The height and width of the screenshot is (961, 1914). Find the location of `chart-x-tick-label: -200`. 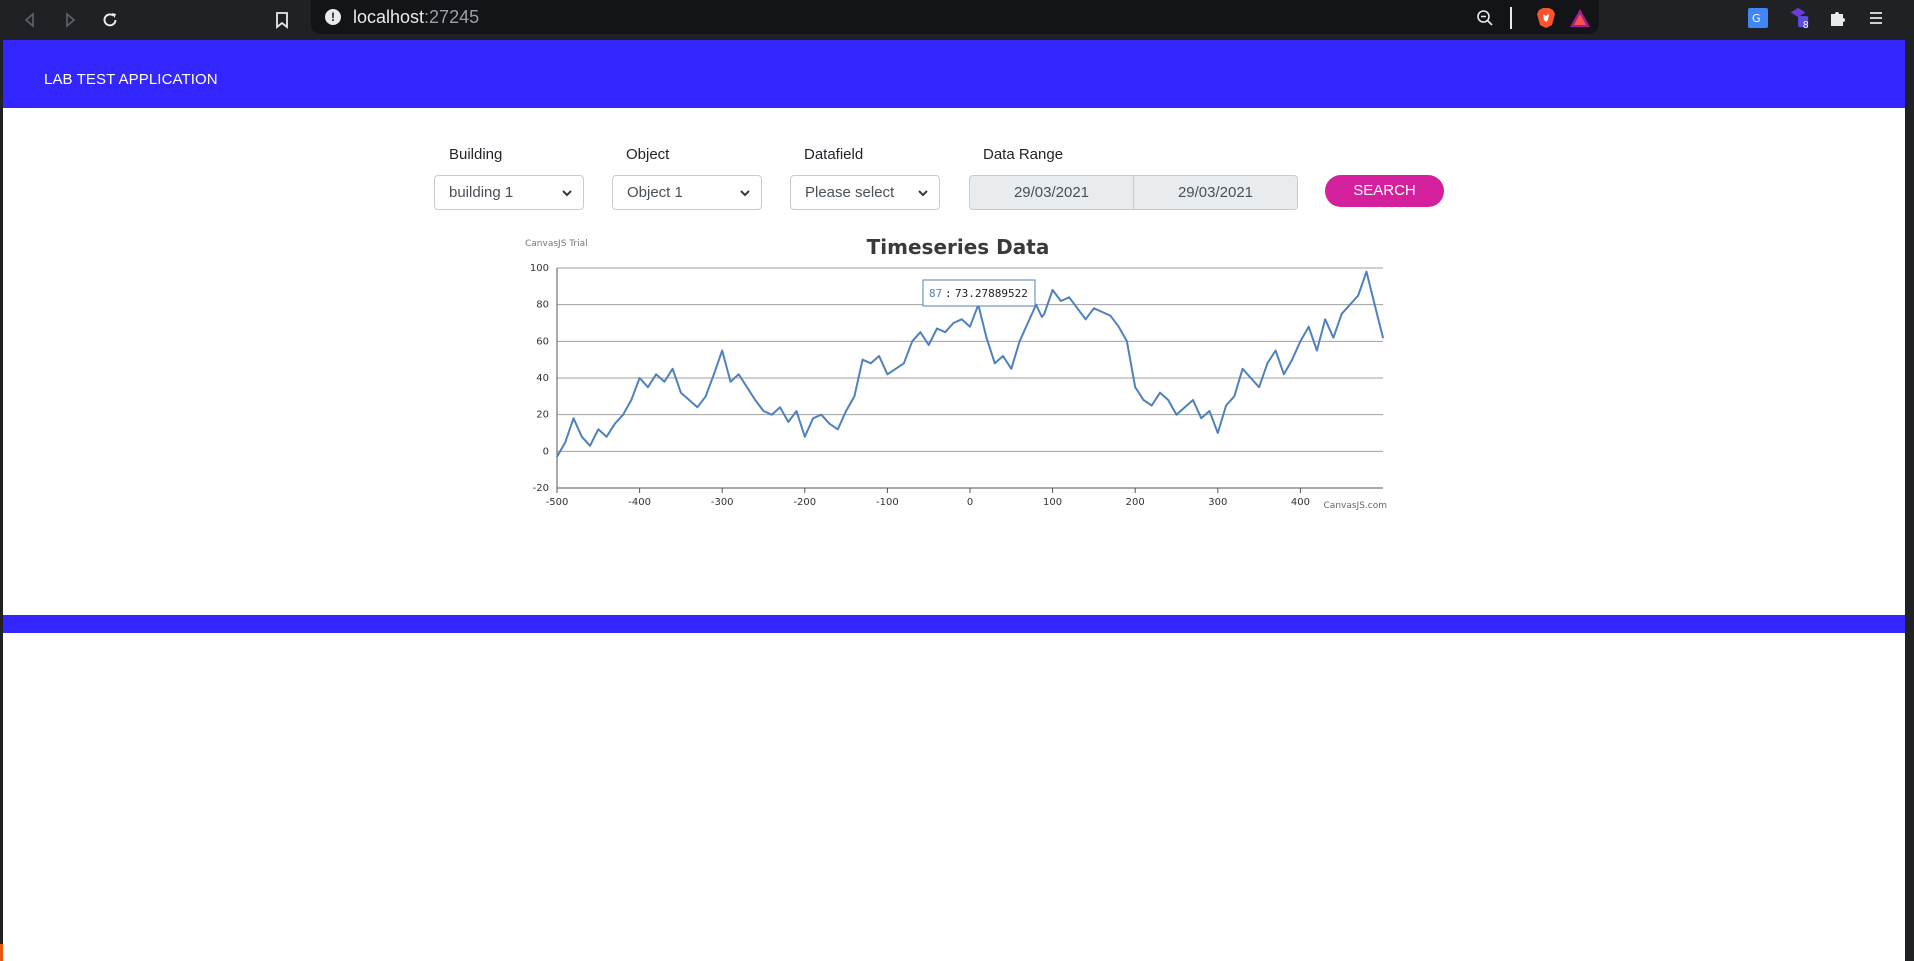

chart-x-tick-label: -200 is located at coordinates (804, 502).